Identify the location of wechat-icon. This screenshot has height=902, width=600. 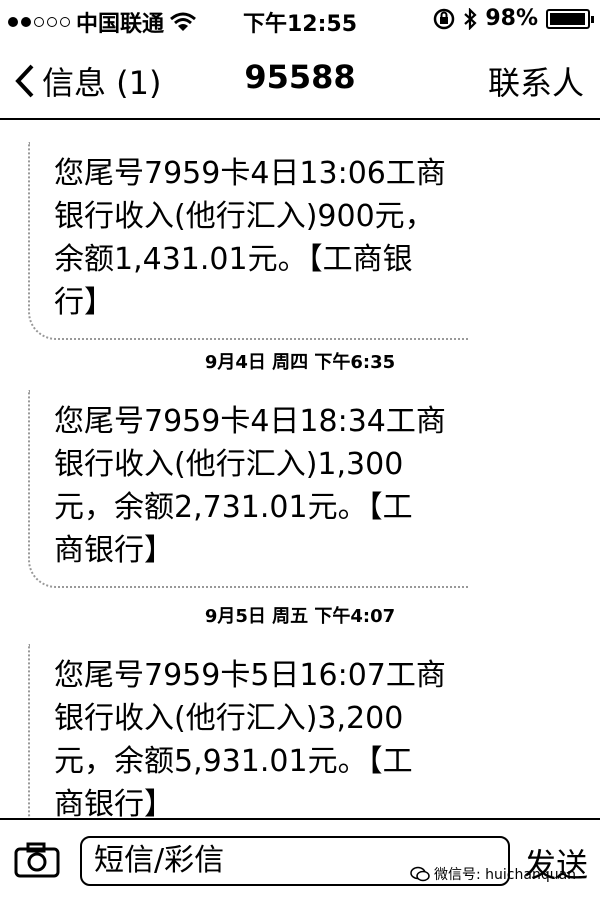
(420, 874).